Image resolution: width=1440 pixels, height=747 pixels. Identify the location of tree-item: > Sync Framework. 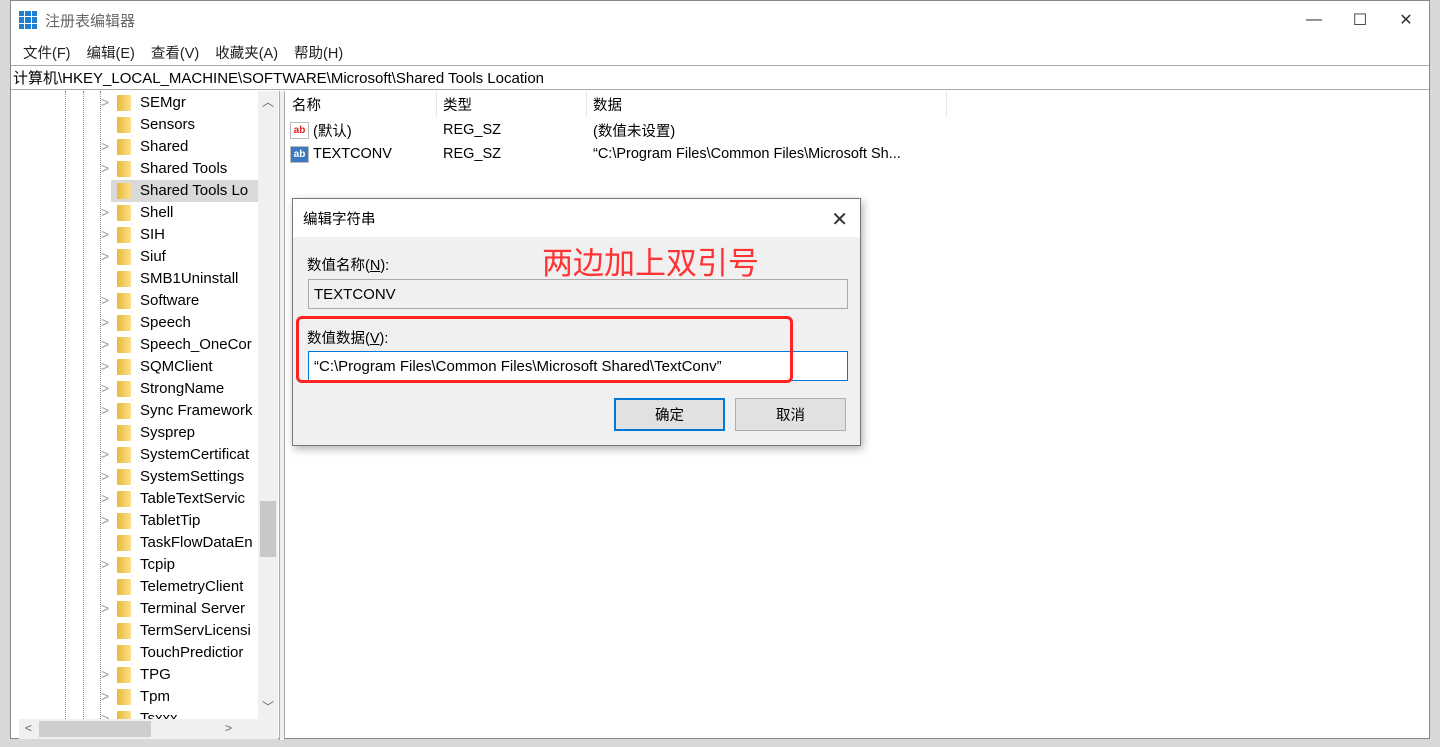
(134, 411).